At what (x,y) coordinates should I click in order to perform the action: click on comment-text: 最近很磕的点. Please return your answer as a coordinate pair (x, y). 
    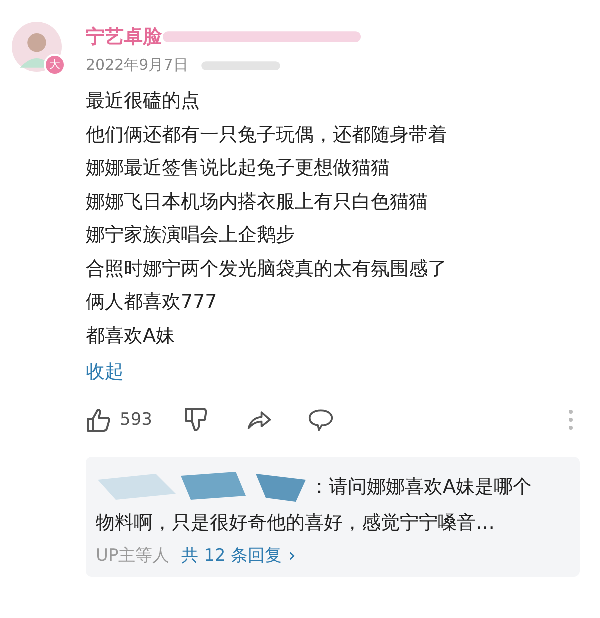
    Looking at the image, I should click on (143, 101).